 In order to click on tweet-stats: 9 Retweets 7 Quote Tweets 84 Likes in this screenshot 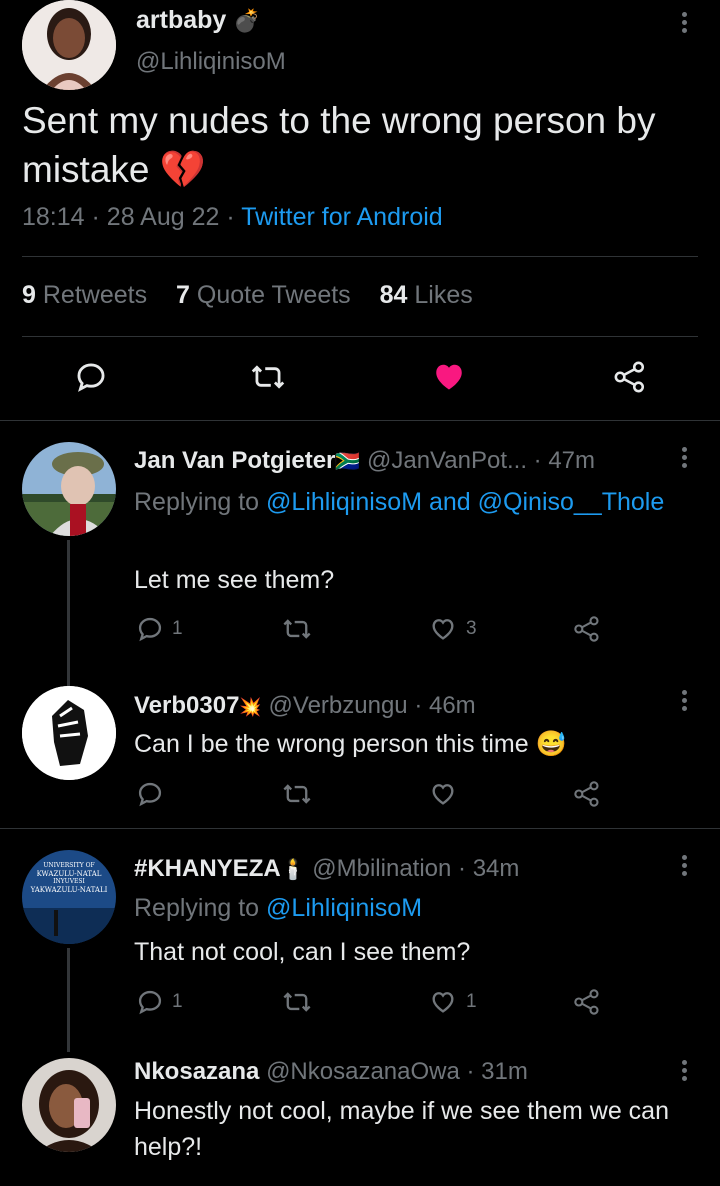, I will do `click(247, 295)`.